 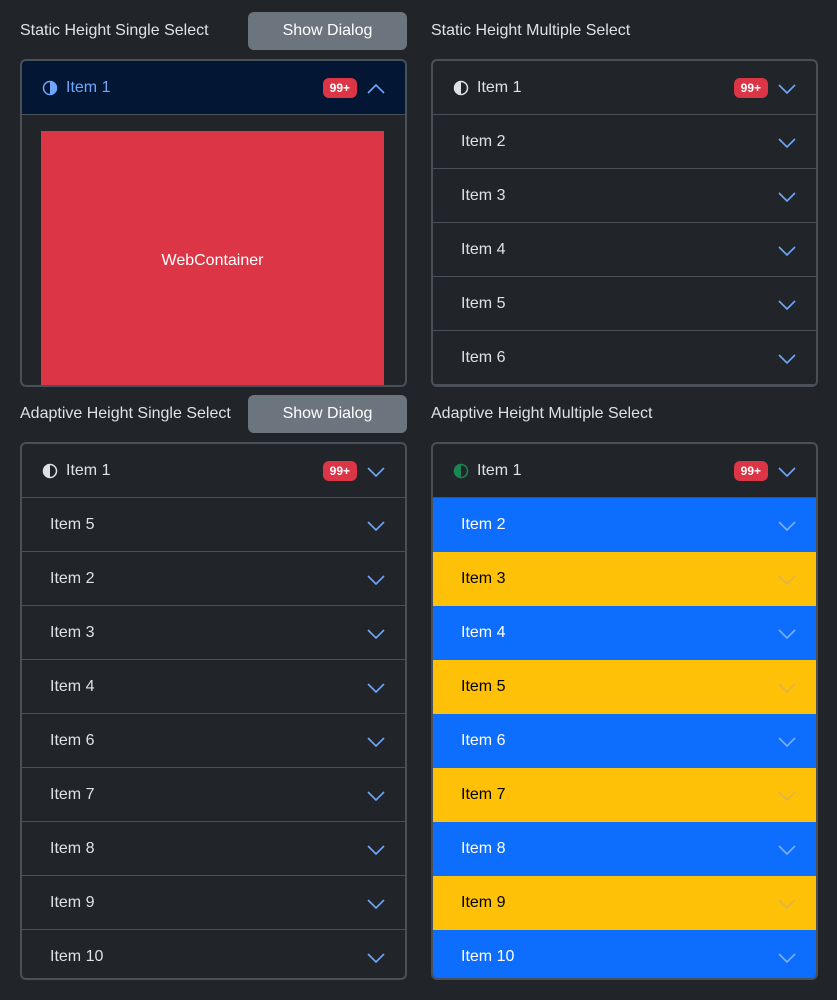 I want to click on accordion-body: WebContainer, so click(x=213, y=250).